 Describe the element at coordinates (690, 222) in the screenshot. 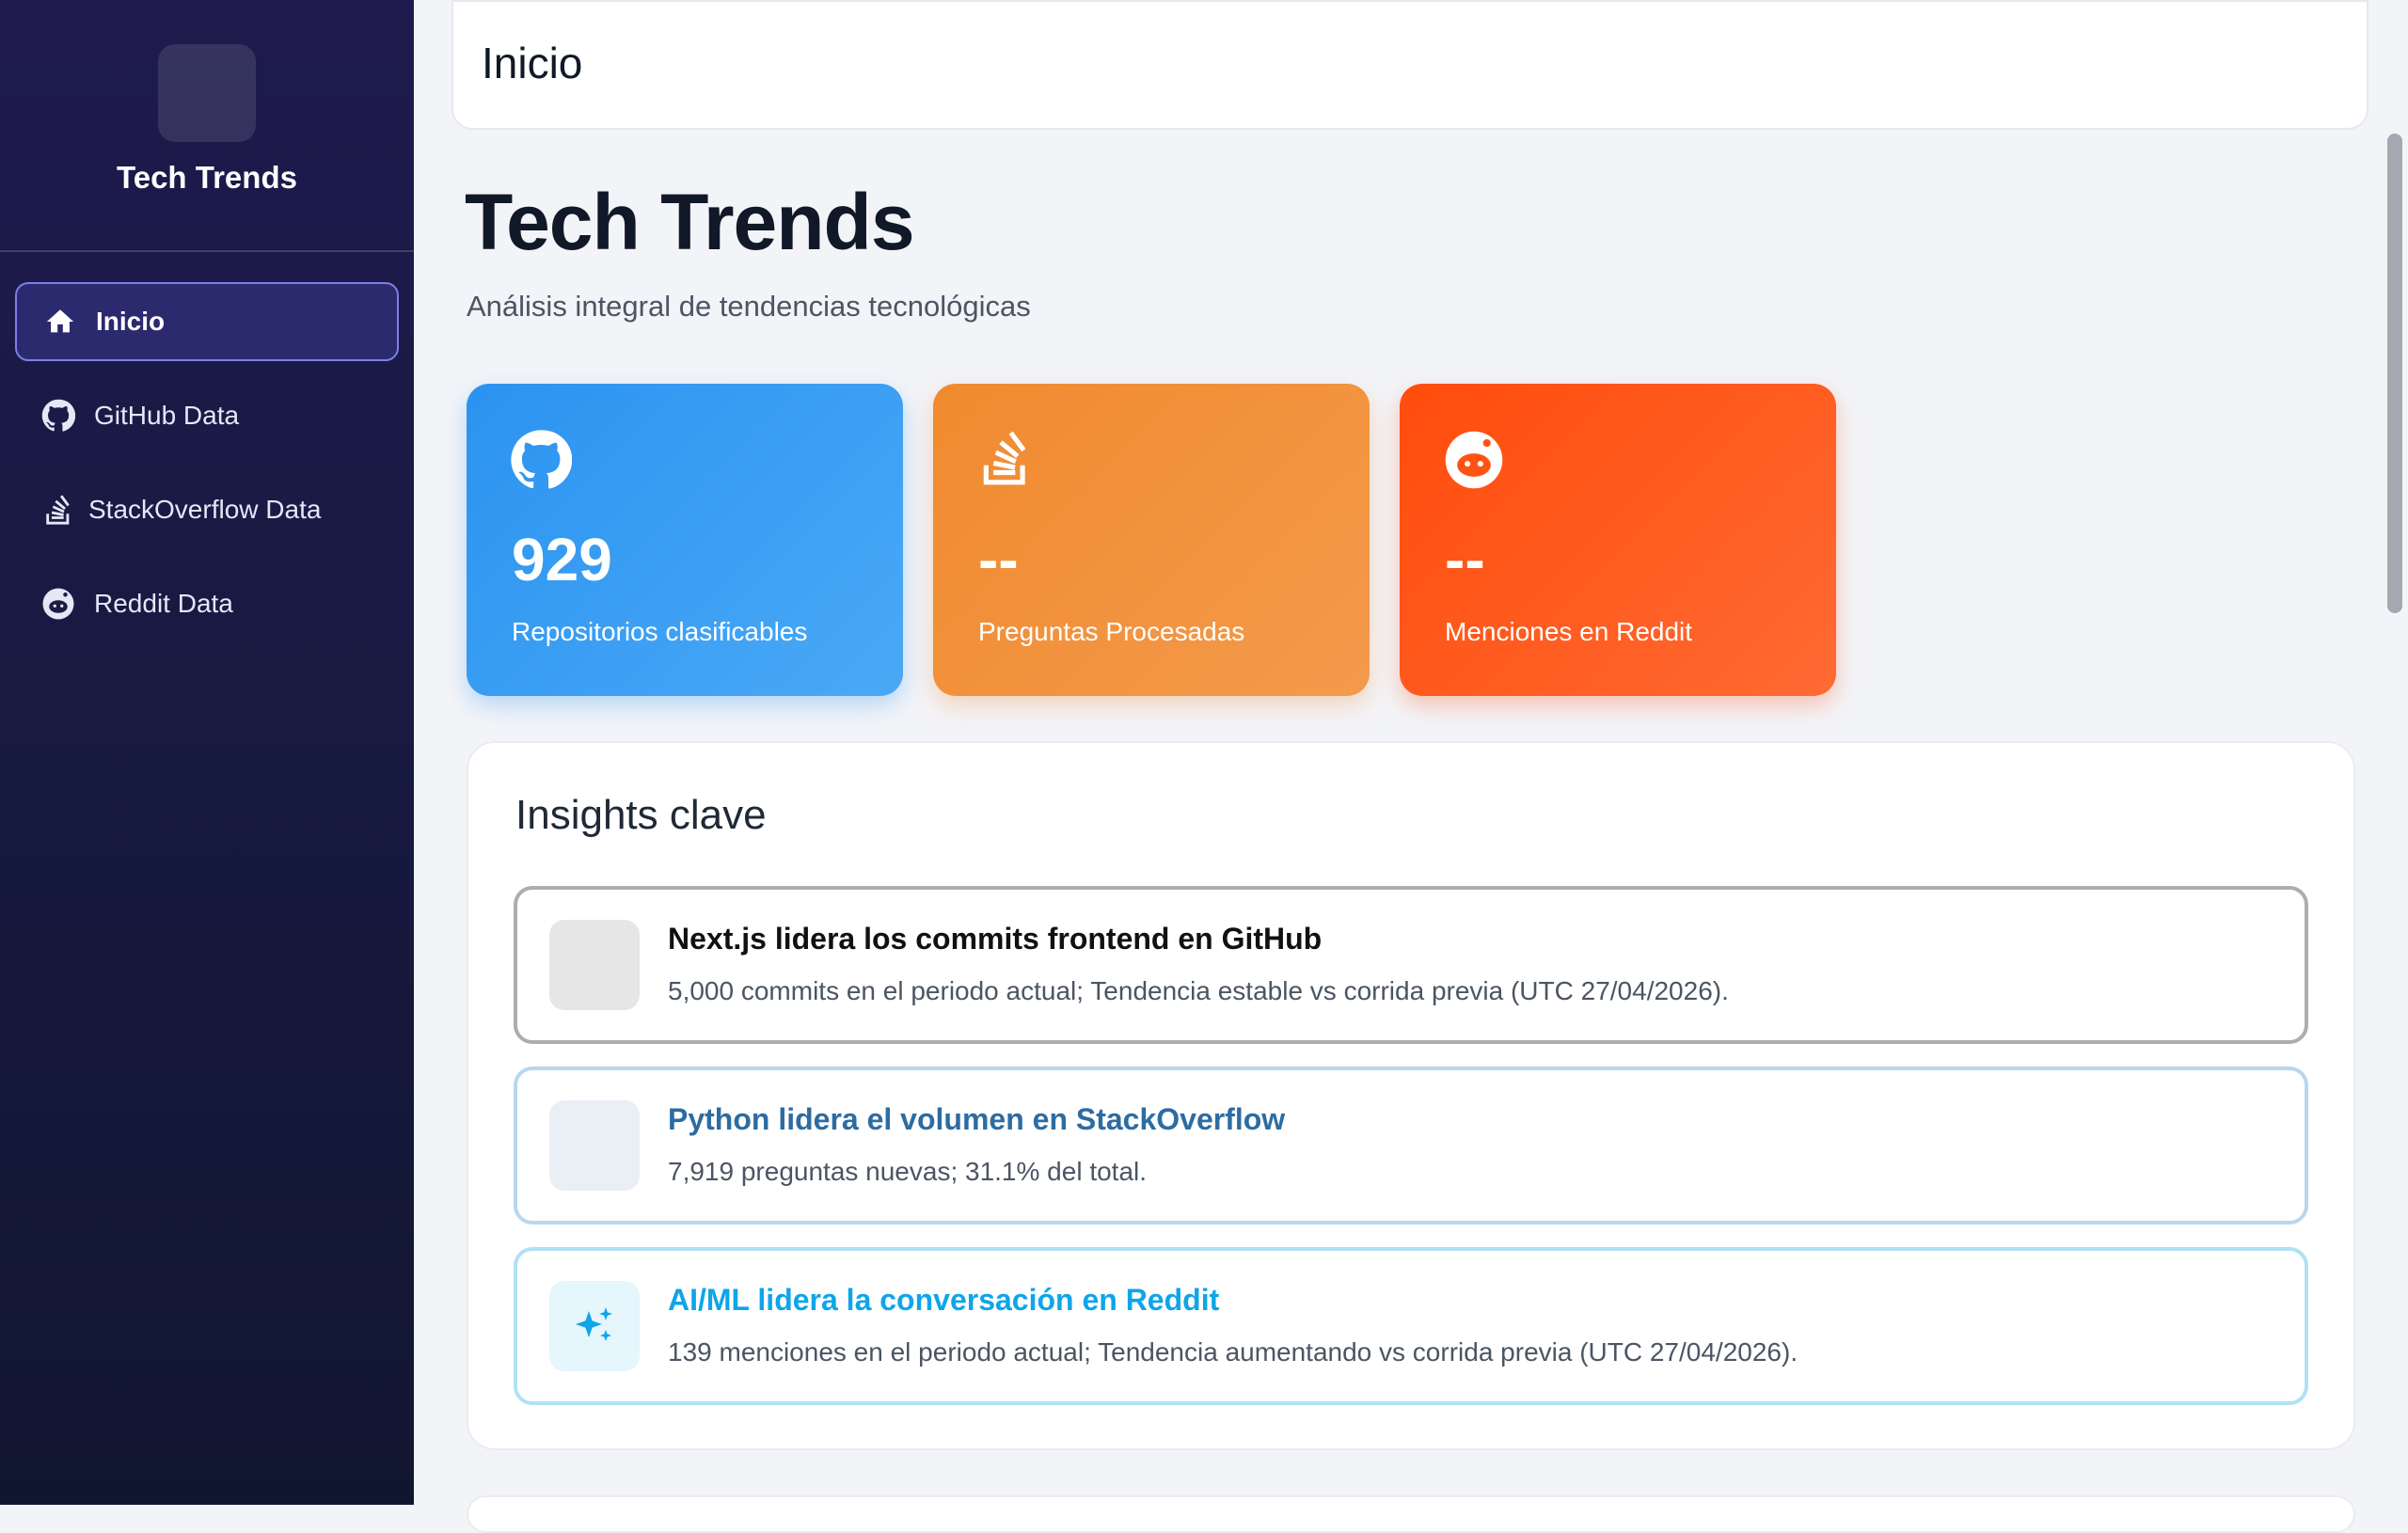

I see `page-title: Tech Trends` at that location.